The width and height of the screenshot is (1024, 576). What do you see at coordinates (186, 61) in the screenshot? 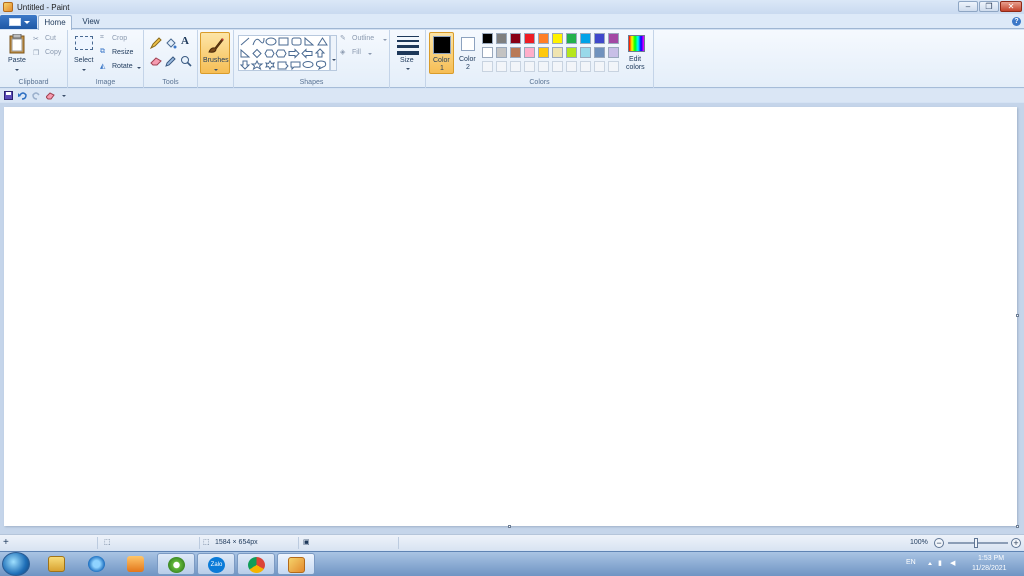
I see `magnifier-icon` at bounding box center [186, 61].